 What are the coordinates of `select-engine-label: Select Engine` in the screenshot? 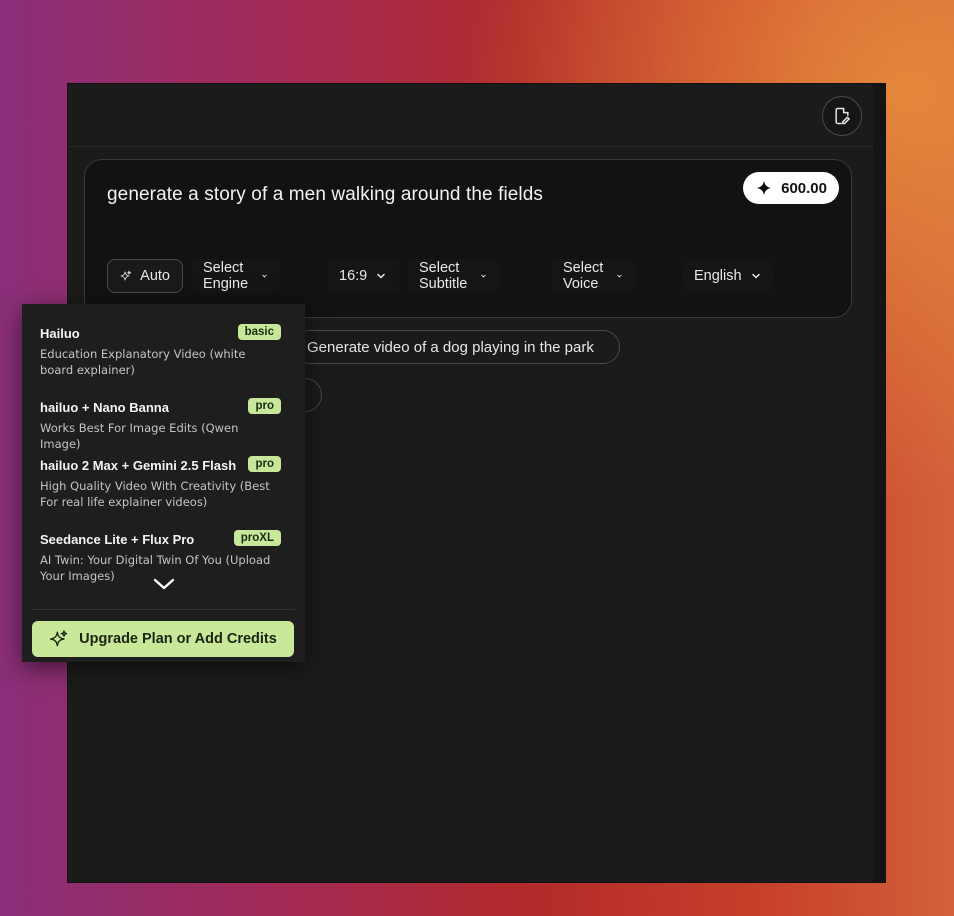 It's located at (226, 276).